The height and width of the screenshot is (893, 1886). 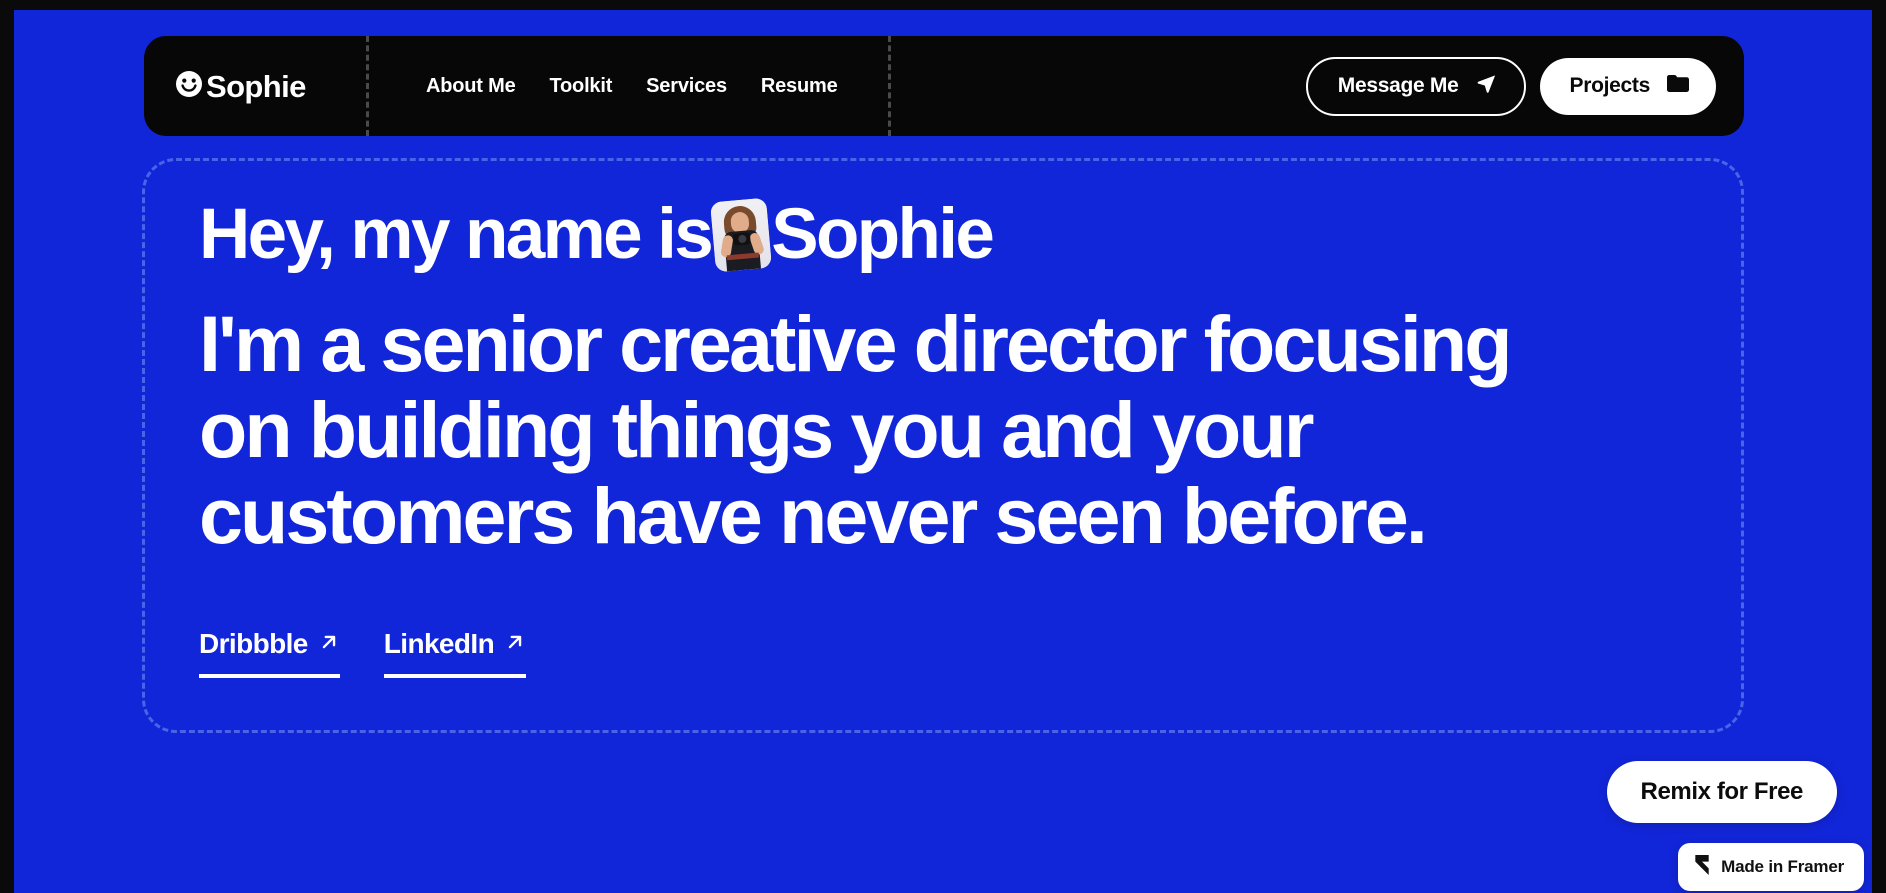 What do you see at coordinates (439, 643) in the screenshot?
I see `linkedin-label: LinkedIn` at bounding box center [439, 643].